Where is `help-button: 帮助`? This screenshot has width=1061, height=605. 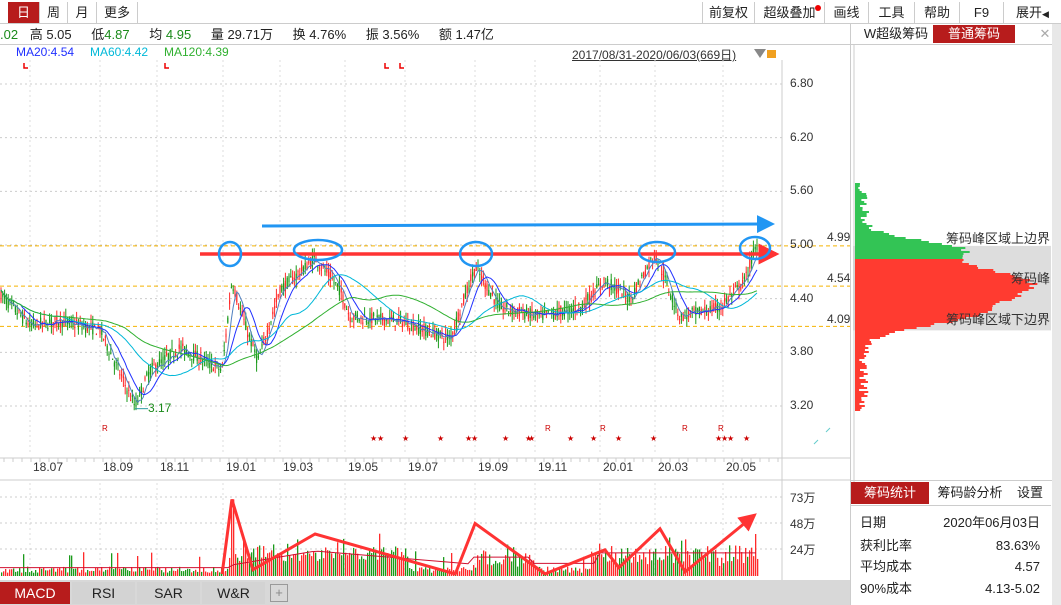 help-button: 帮助 is located at coordinates (936, 12).